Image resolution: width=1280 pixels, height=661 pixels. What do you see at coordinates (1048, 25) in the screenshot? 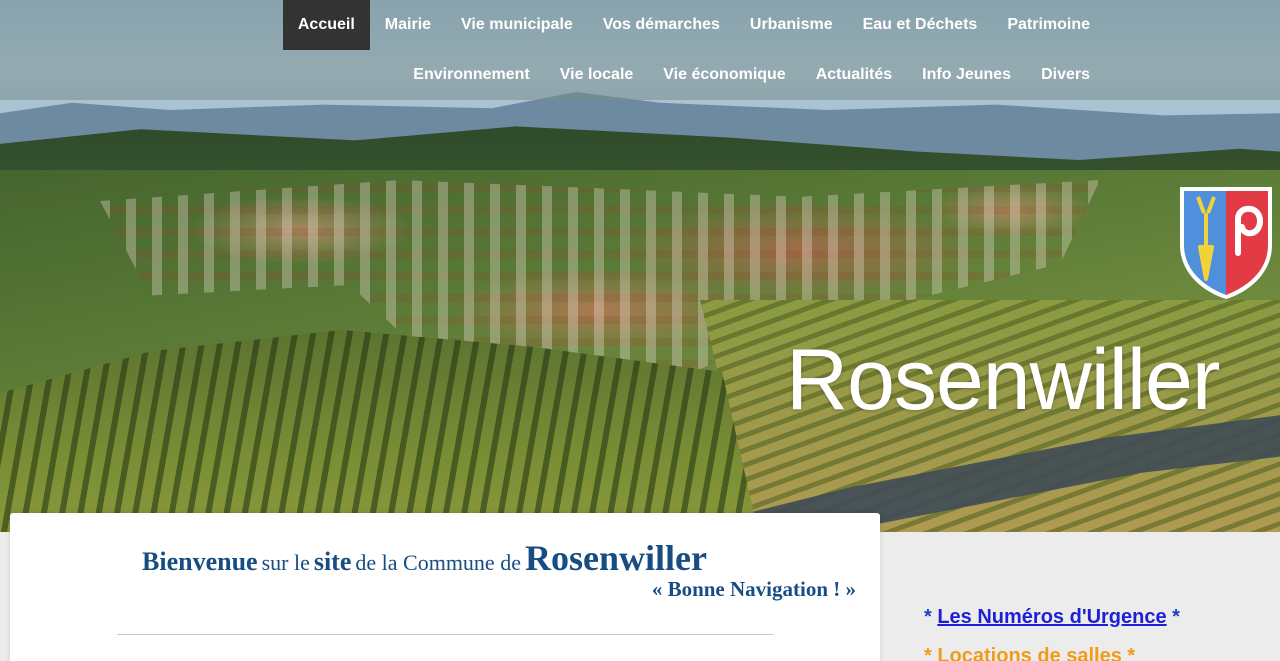
I see `nav-item-patrimoine: Patrimoine` at bounding box center [1048, 25].